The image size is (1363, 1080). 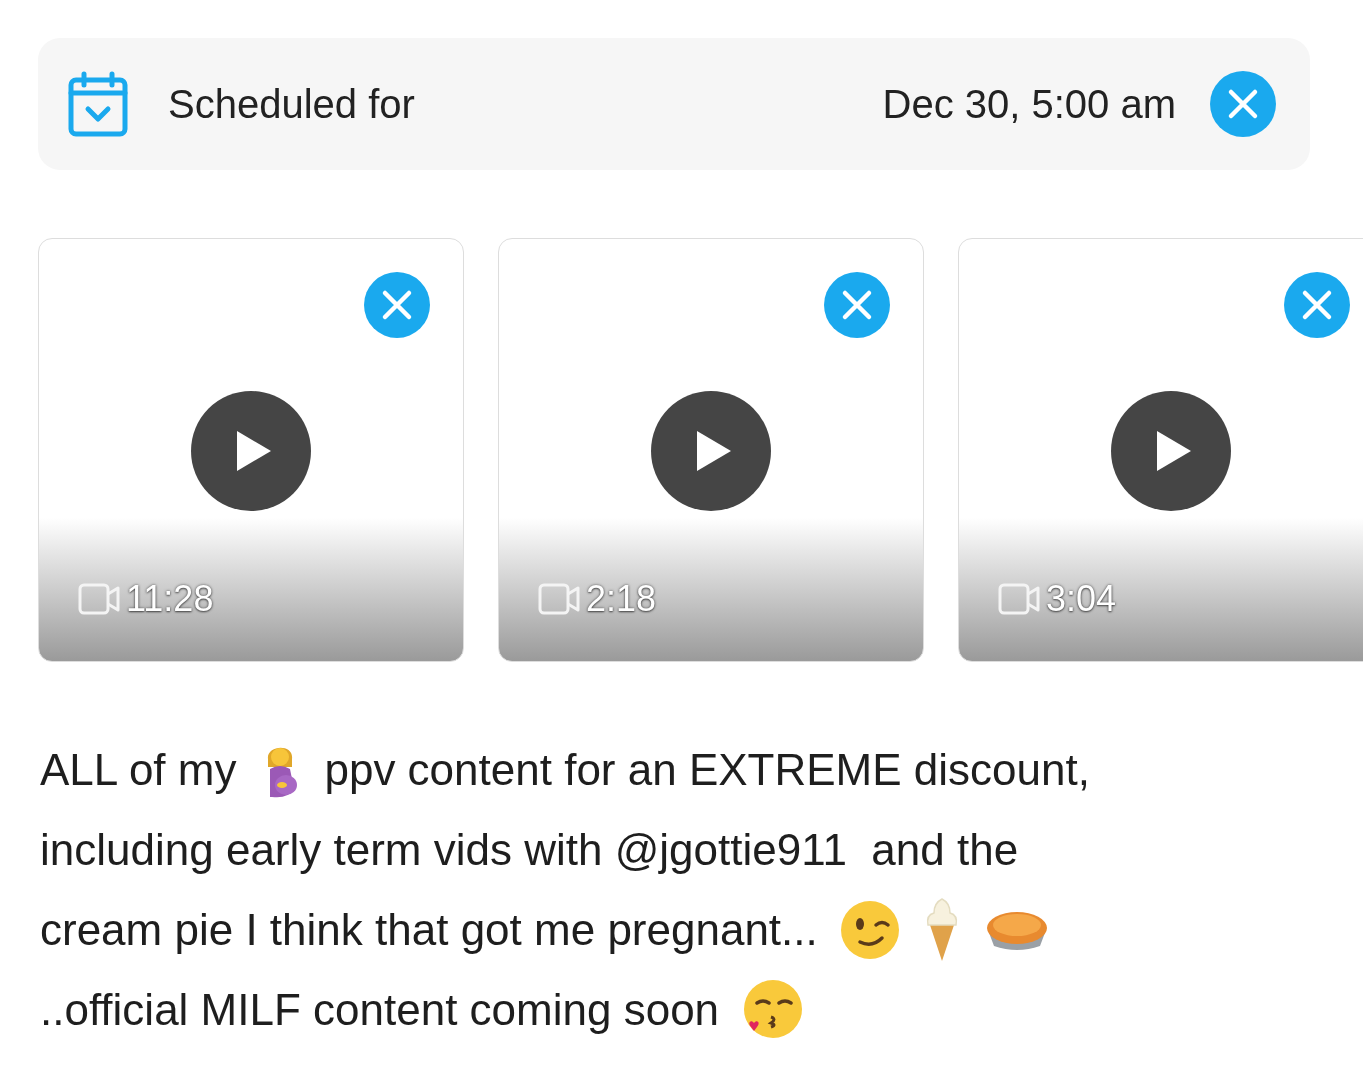 What do you see at coordinates (772, 1010) in the screenshot?
I see `kissing-emoji-icon` at bounding box center [772, 1010].